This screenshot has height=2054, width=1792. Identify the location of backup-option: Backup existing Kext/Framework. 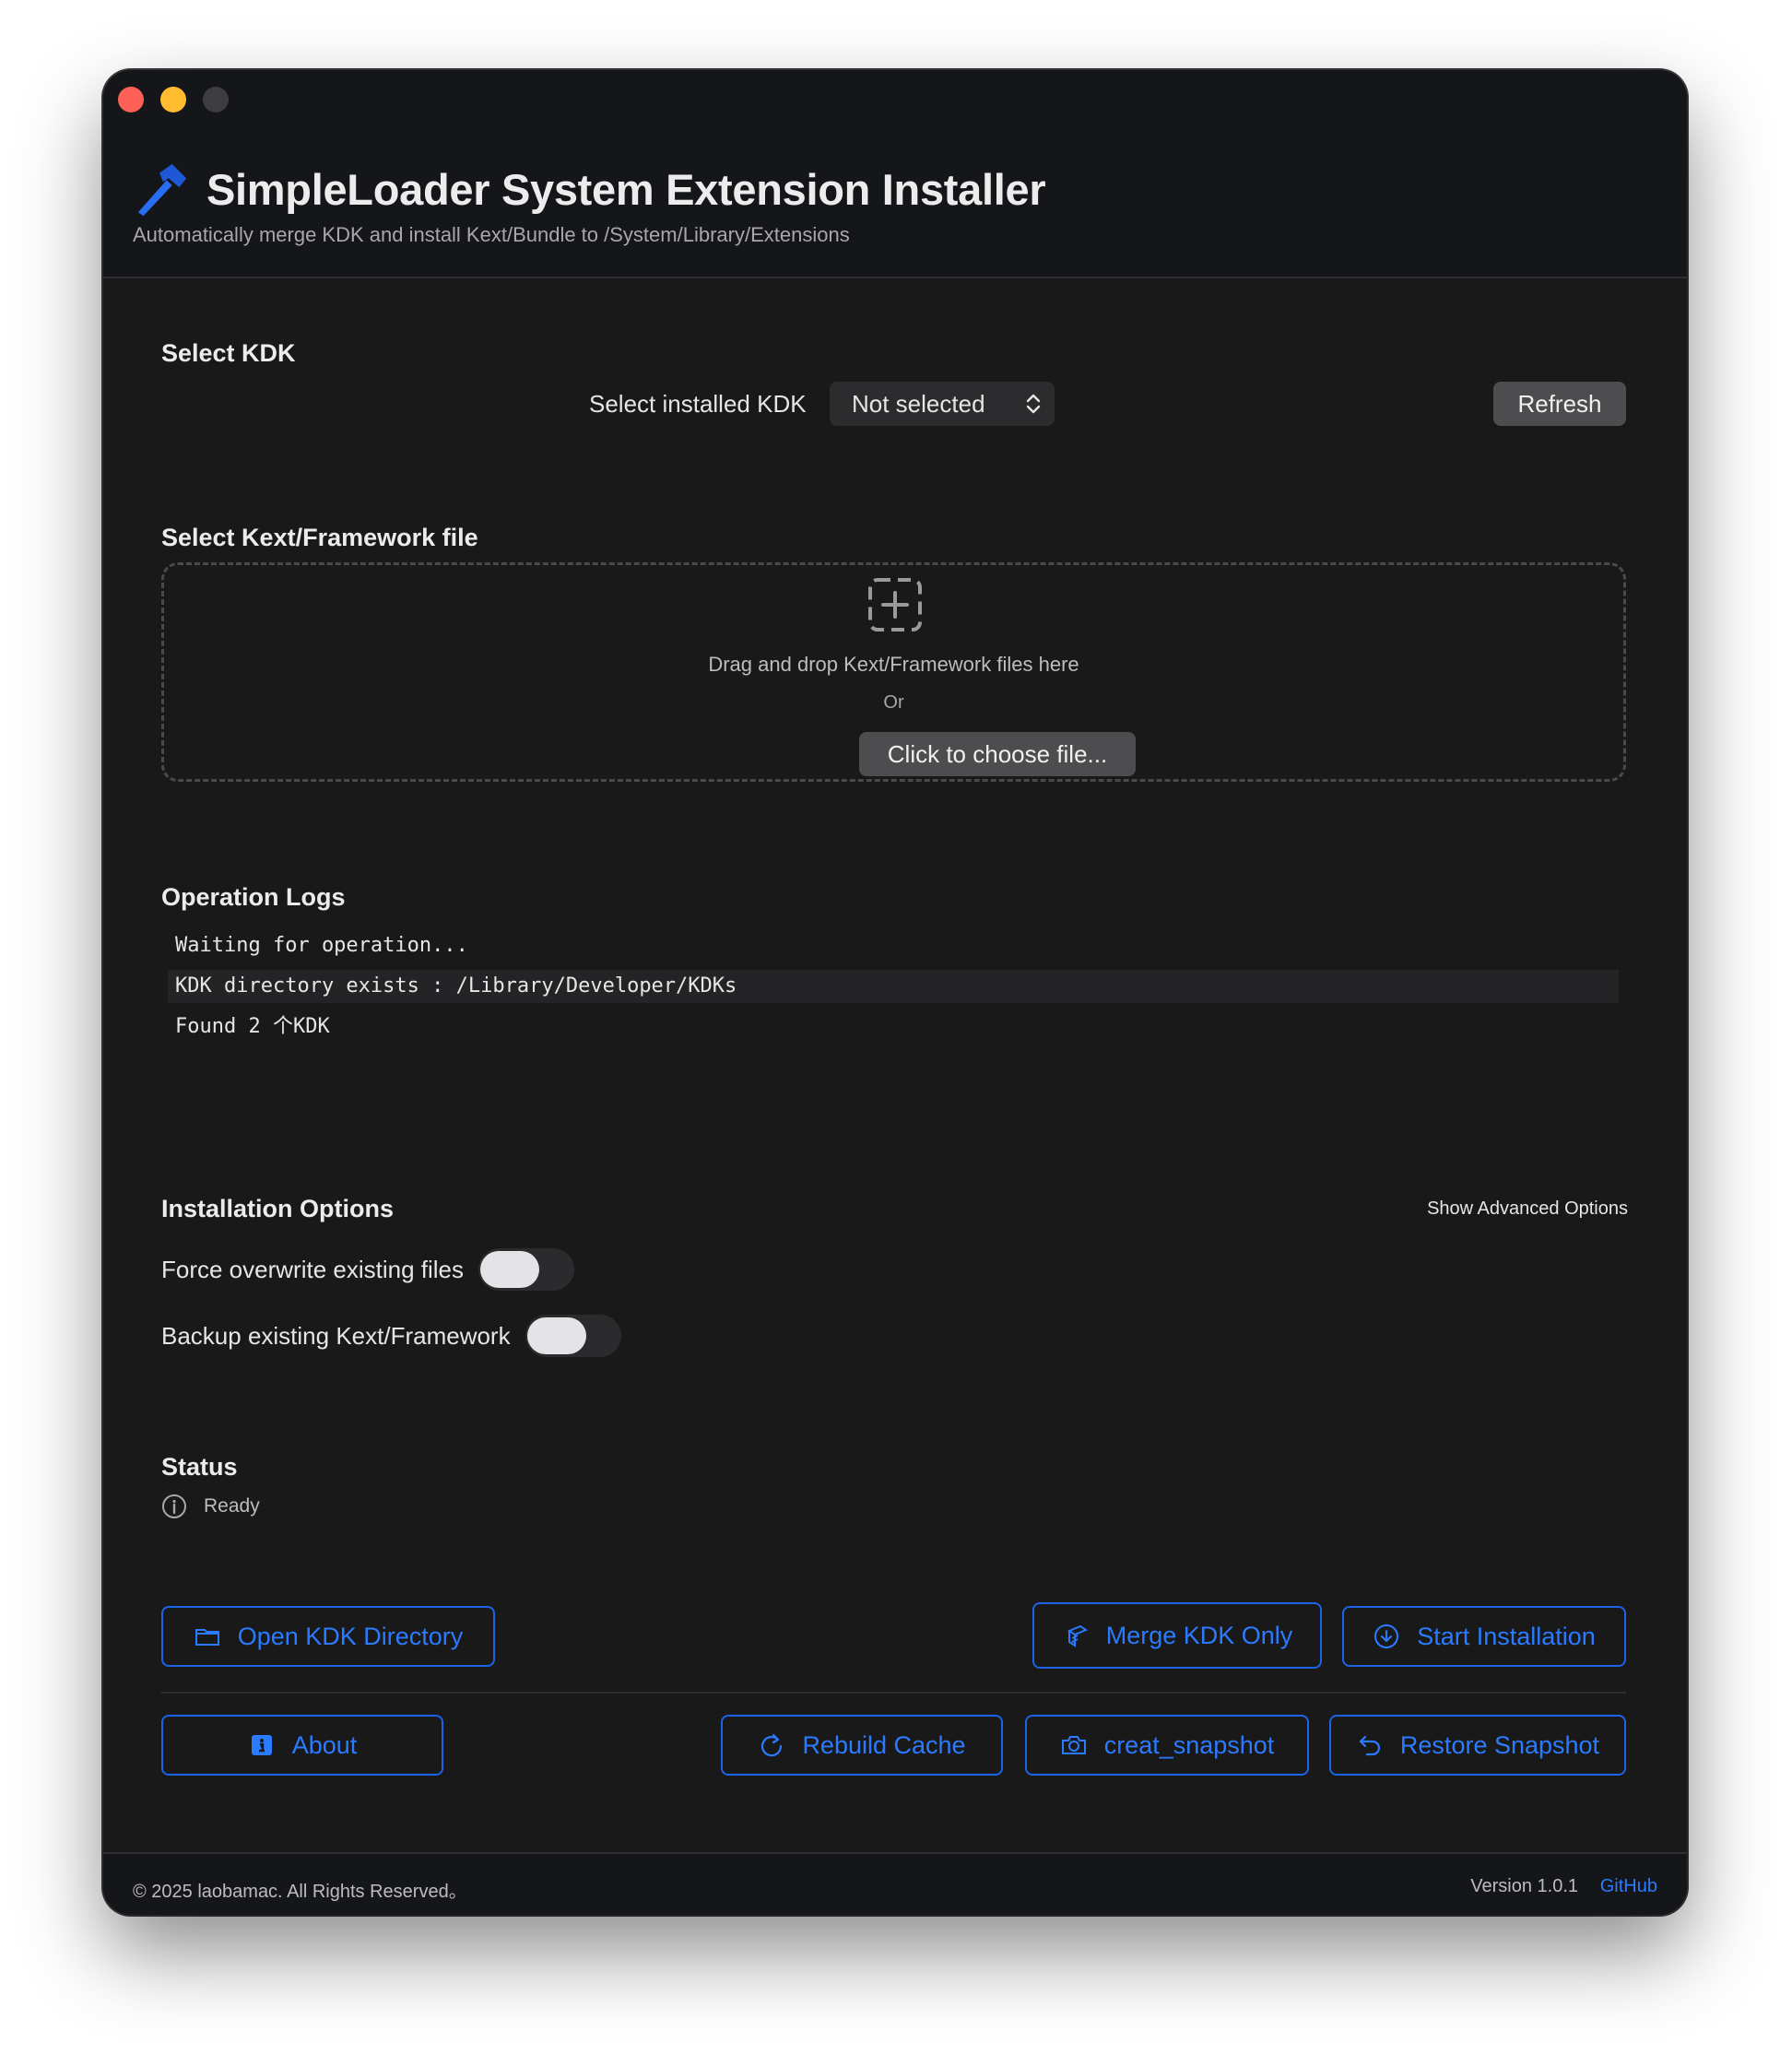
(391, 1336).